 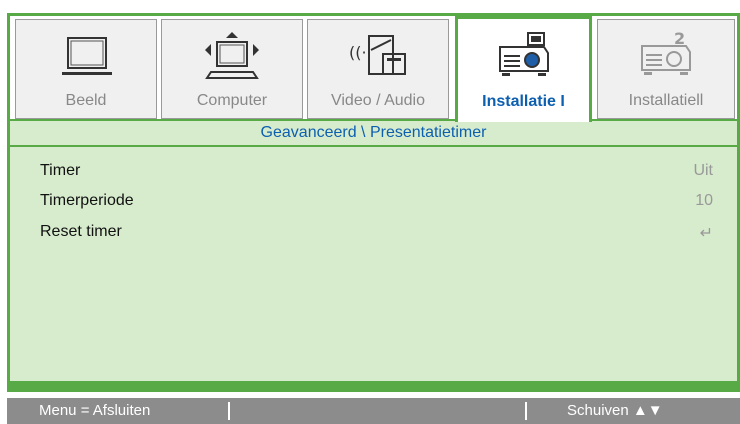 What do you see at coordinates (666, 56) in the screenshot?
I see `projector-settings-icon: 2` at bounding box center [666, 56].